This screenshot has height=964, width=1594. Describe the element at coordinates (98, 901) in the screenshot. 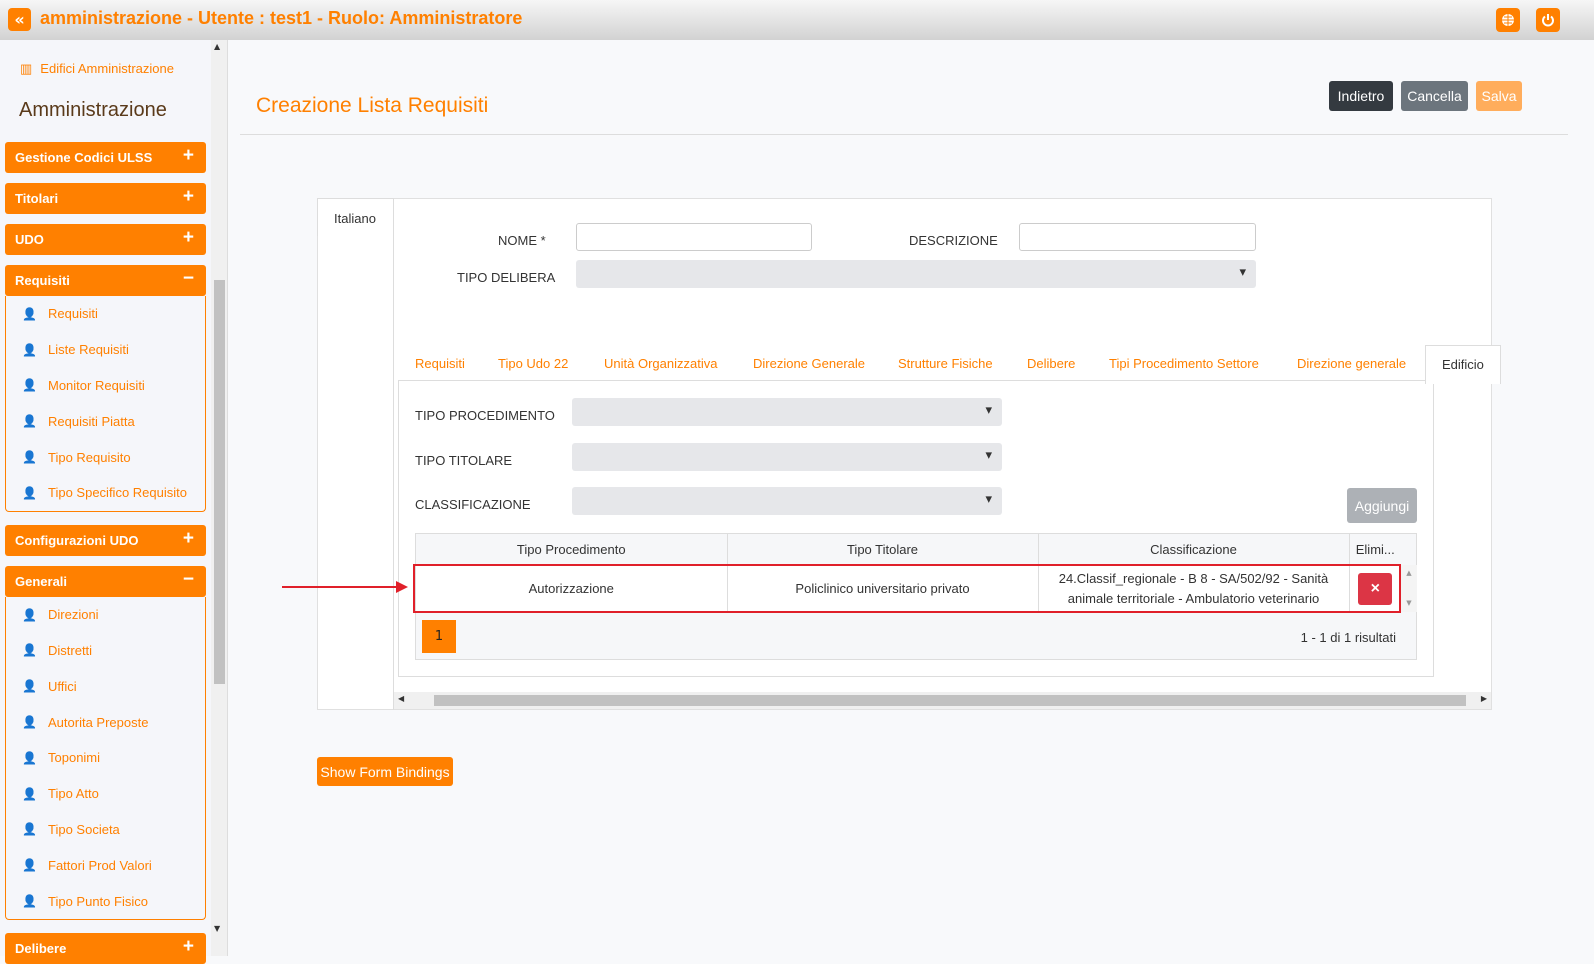

I see `sidebar-item-label: Tipo Punto Fisico` at that location.